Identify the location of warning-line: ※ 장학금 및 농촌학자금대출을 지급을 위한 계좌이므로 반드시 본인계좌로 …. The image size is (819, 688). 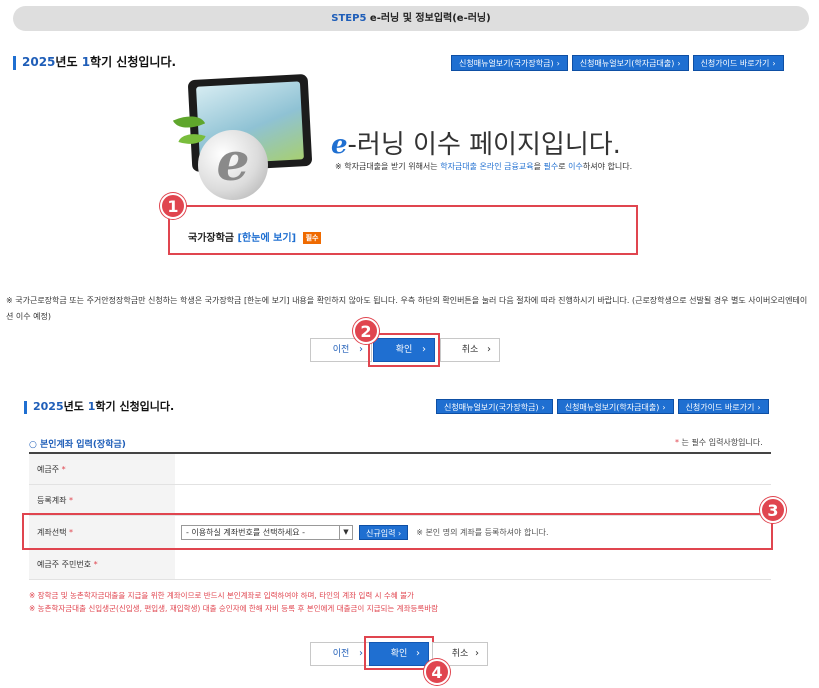
(221, 595).